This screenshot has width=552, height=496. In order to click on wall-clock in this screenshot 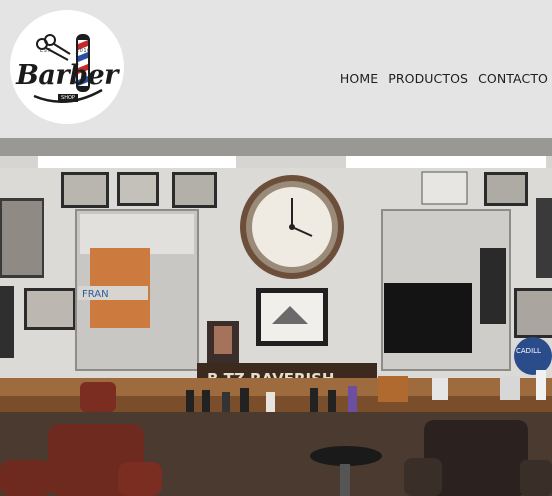, I will do `click(292, 227)`.